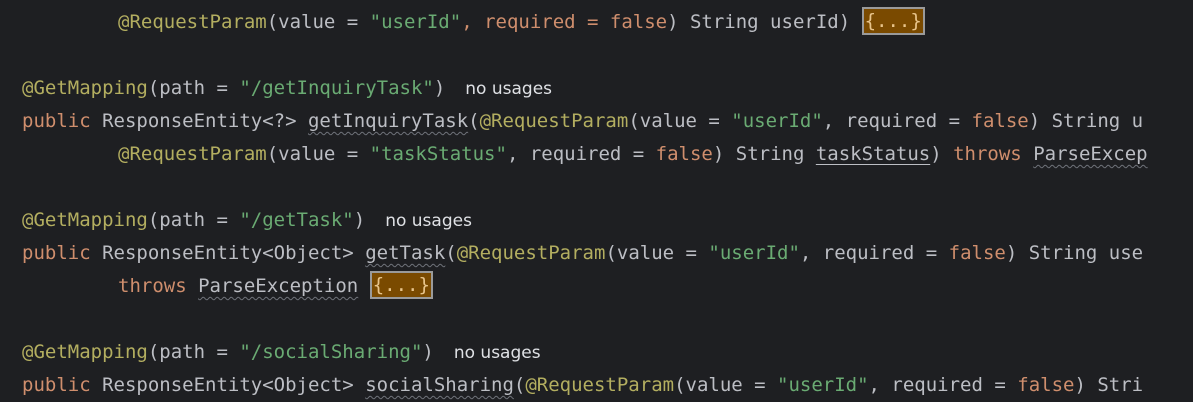 The width and height of the screenshot is (1193, 402). What do you see at coordinates (438, 154) in the screenshot?
I see `string-literal: "taskStatus"` at bounding box center [438, 154].